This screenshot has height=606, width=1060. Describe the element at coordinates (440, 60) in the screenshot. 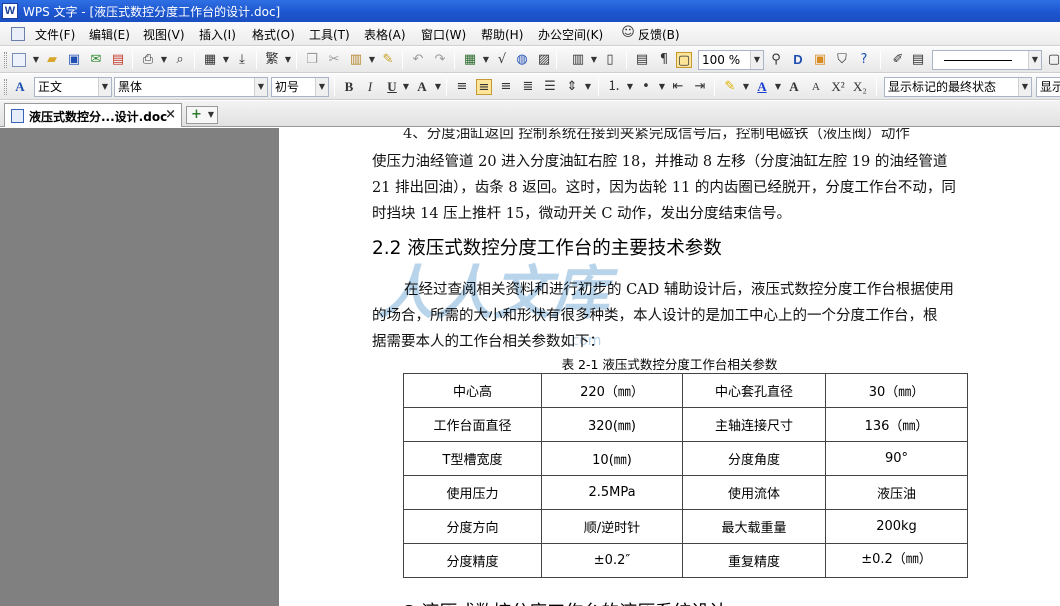

I see `redo-icon: ↷` at that location.